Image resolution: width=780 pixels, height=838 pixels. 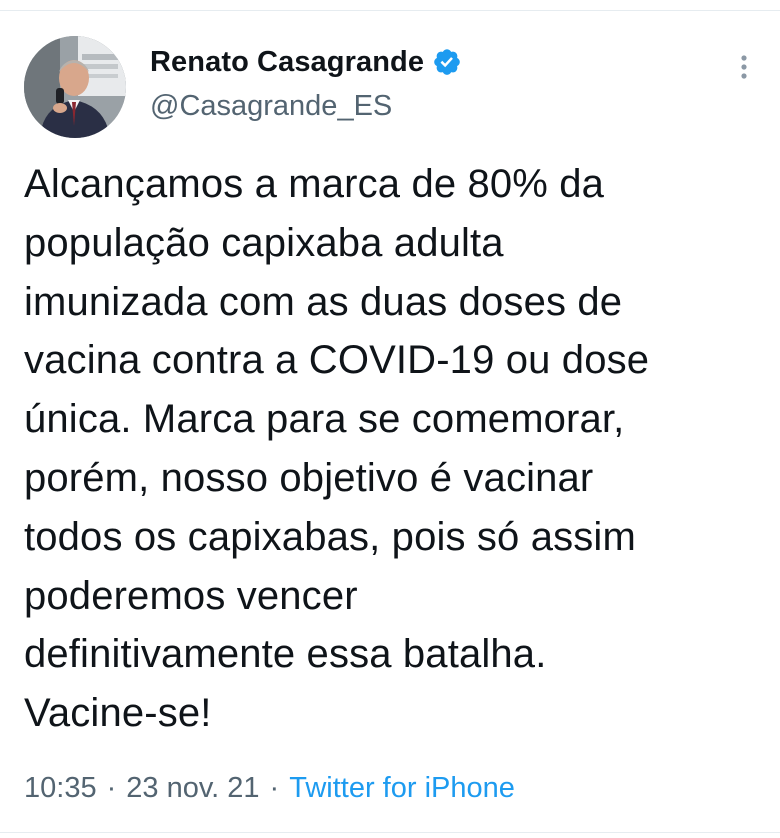 What do you see at coordinates (744, 67) in the screenshot?
I see `more-vertical-icon` at bounding box center [744, 67].